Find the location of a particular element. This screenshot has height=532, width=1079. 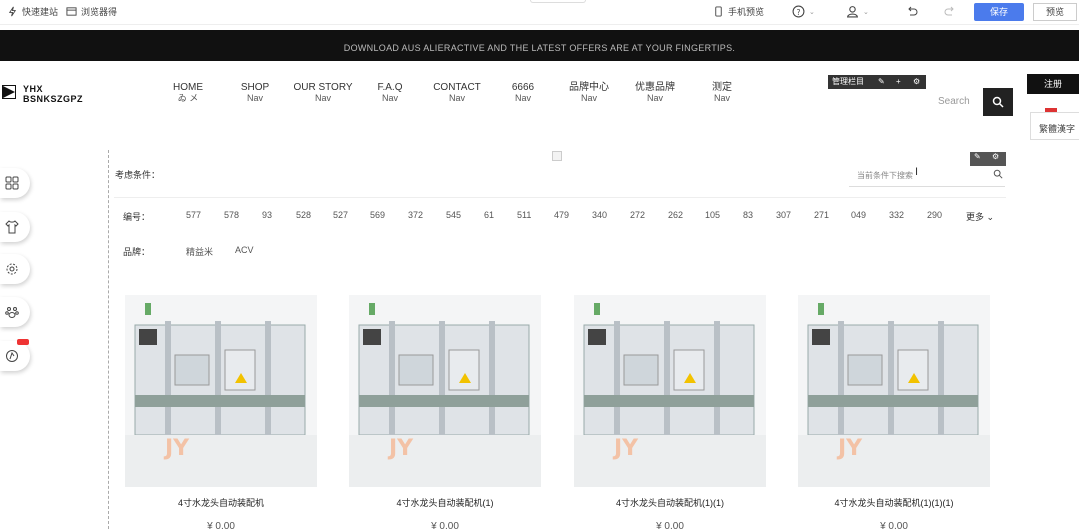

filter-search-box: 当前条件下搜索 I is located at coordinates (927, 175).